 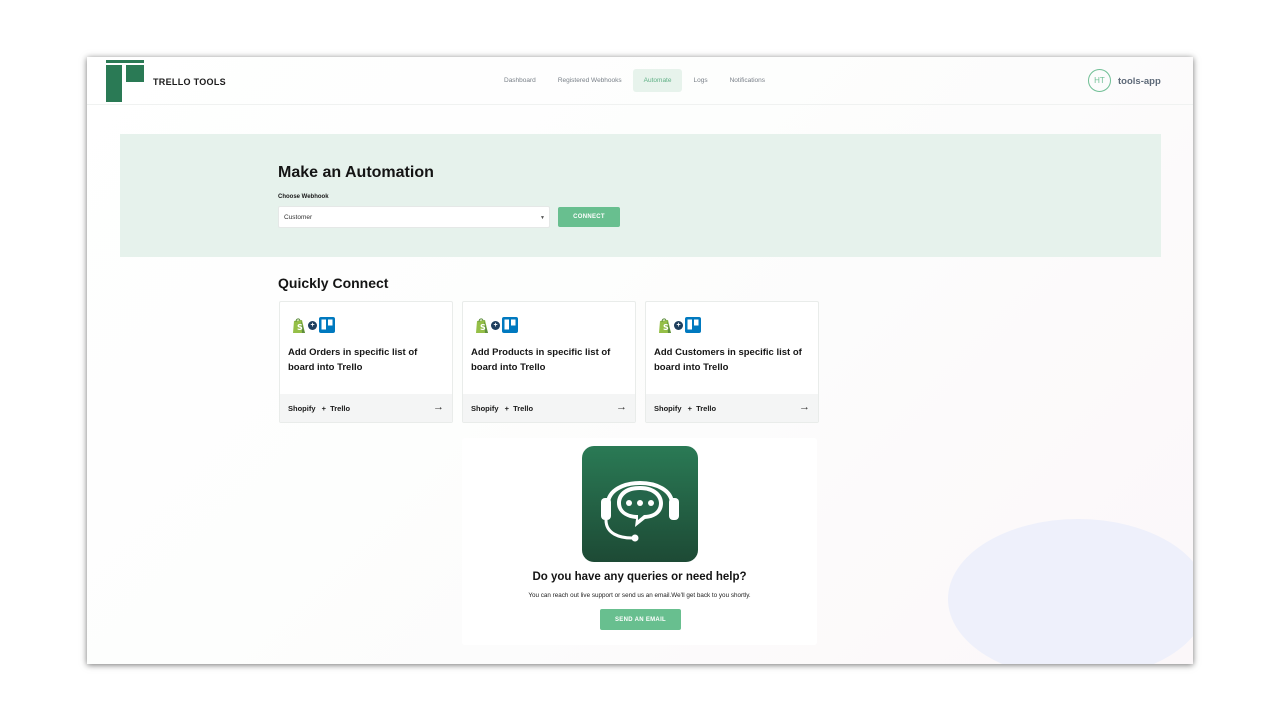 I want to click on chevron-down-icon: ▼, so click(x=542, y=218).